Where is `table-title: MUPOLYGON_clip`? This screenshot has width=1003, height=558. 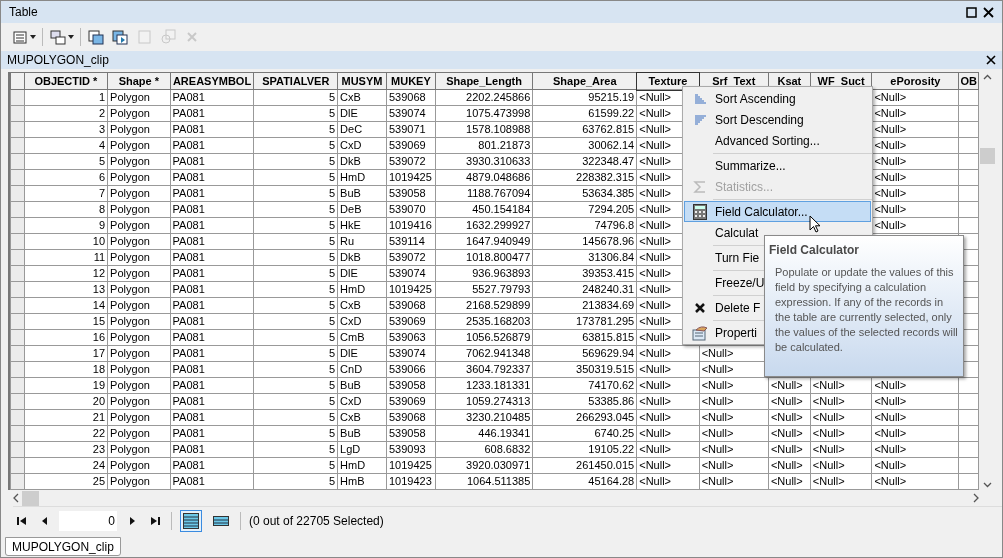 table-title: MUPOLYGON_clip is located at coordinates (58, 60).